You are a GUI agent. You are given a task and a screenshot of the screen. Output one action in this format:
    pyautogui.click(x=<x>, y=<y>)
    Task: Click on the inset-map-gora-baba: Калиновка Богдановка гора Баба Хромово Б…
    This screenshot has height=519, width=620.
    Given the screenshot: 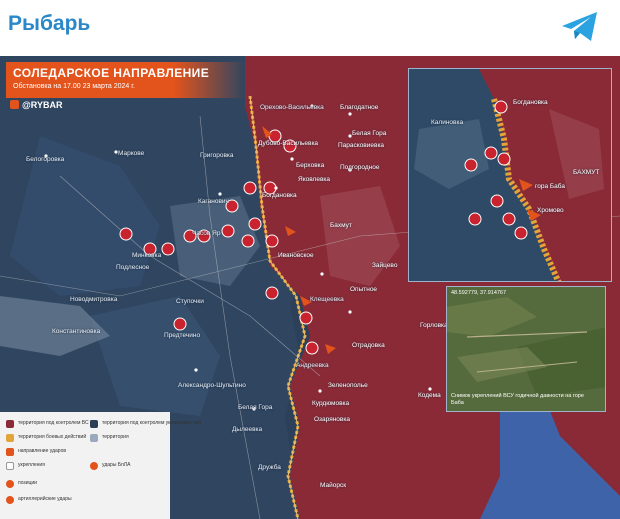 What is the action you would take?
    pyautogui.click(x=510, y=175)
    